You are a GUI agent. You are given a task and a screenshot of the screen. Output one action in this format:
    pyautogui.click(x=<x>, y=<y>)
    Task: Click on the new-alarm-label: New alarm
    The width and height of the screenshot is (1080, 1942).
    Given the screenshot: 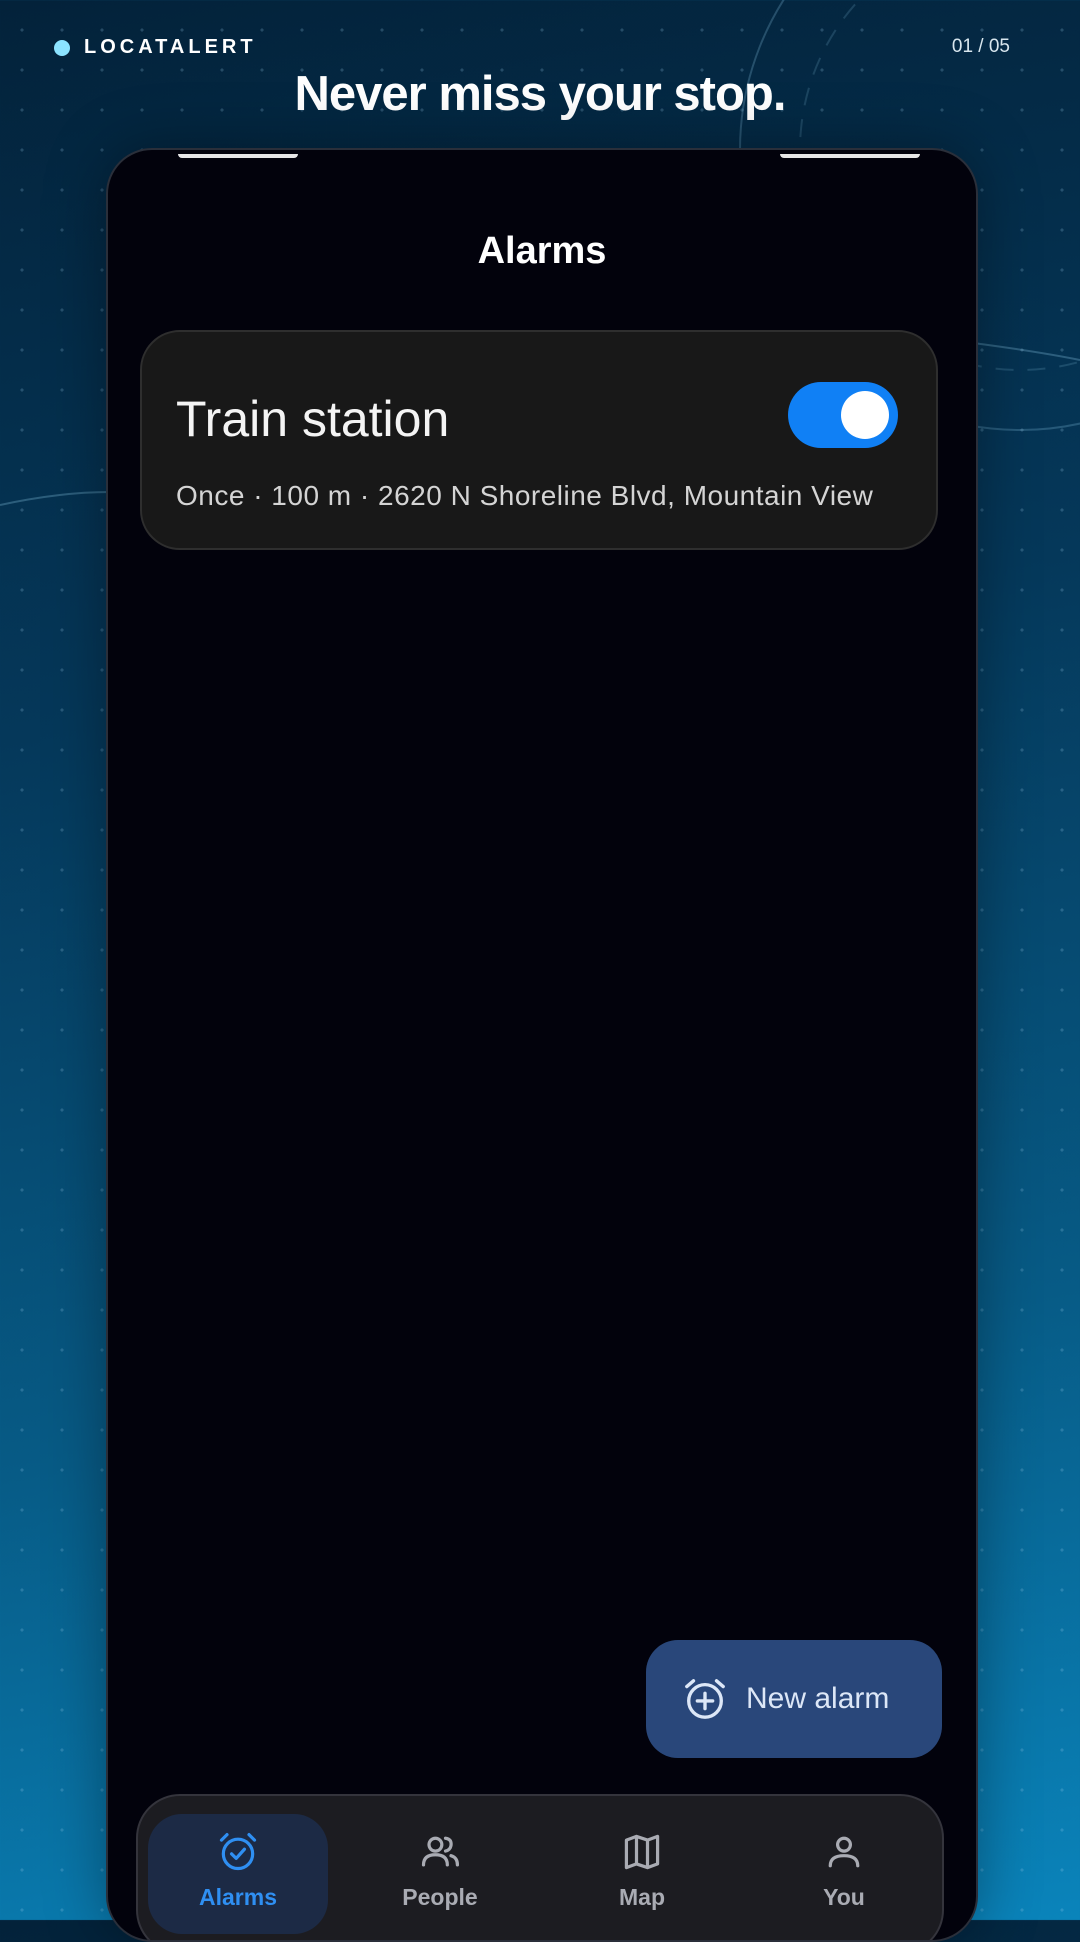 What is the action you would take?
    pyautogui.click(x=818, y=1698)
    